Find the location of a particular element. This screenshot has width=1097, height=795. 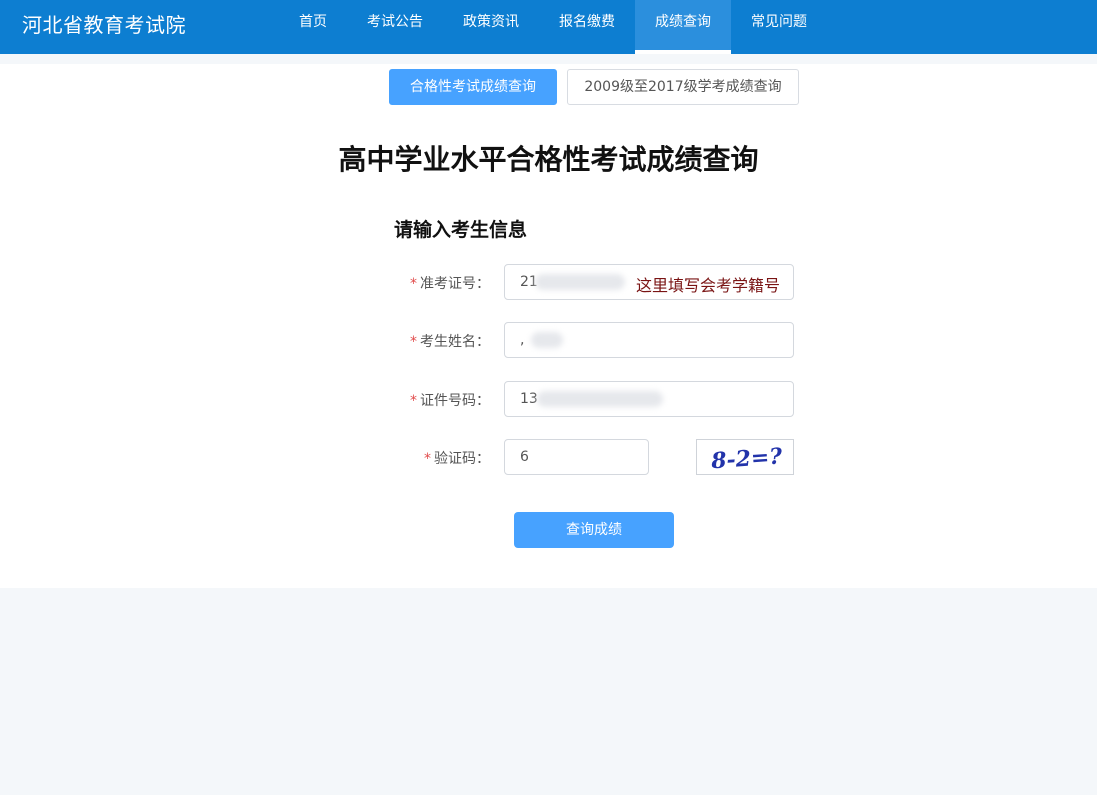

nav-score-query: 成绩查询 is located at coordinates (683, 27).